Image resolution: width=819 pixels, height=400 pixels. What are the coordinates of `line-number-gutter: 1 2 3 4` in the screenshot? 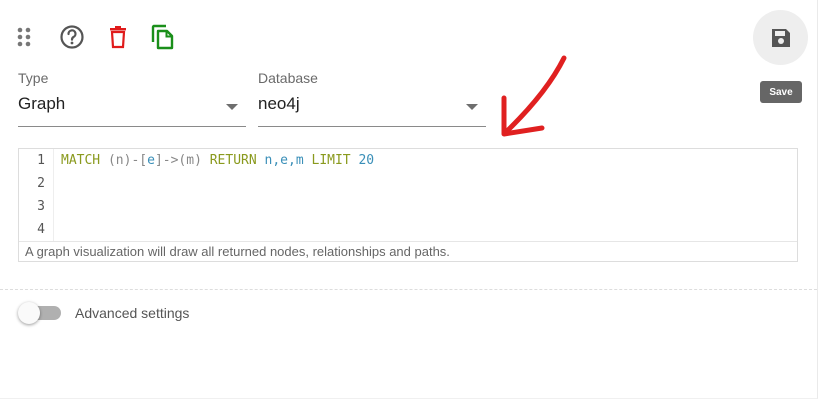 It's located at (36, 195).